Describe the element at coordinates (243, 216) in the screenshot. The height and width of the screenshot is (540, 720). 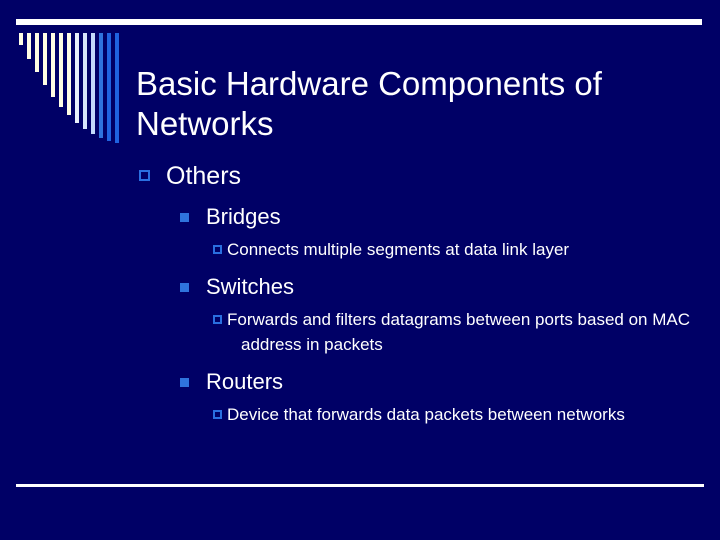
I see `bullet-level2-label: Bridges` at that location.